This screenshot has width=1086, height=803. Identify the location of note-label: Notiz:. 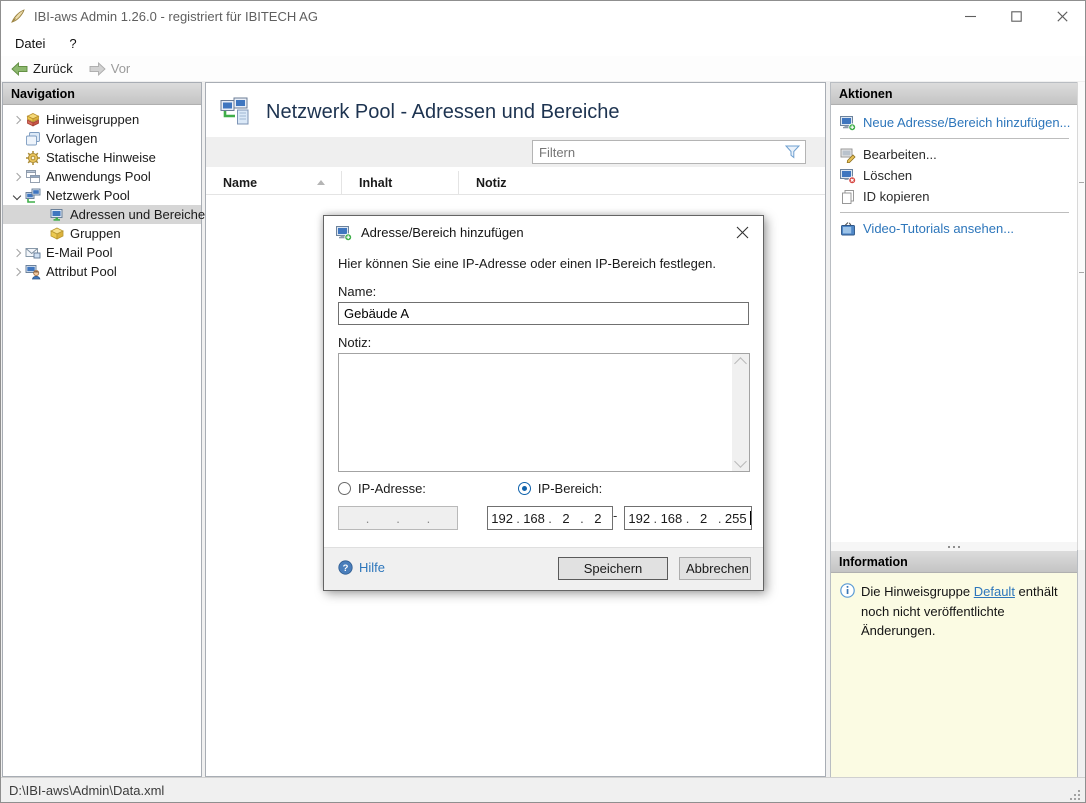
(355, 342).